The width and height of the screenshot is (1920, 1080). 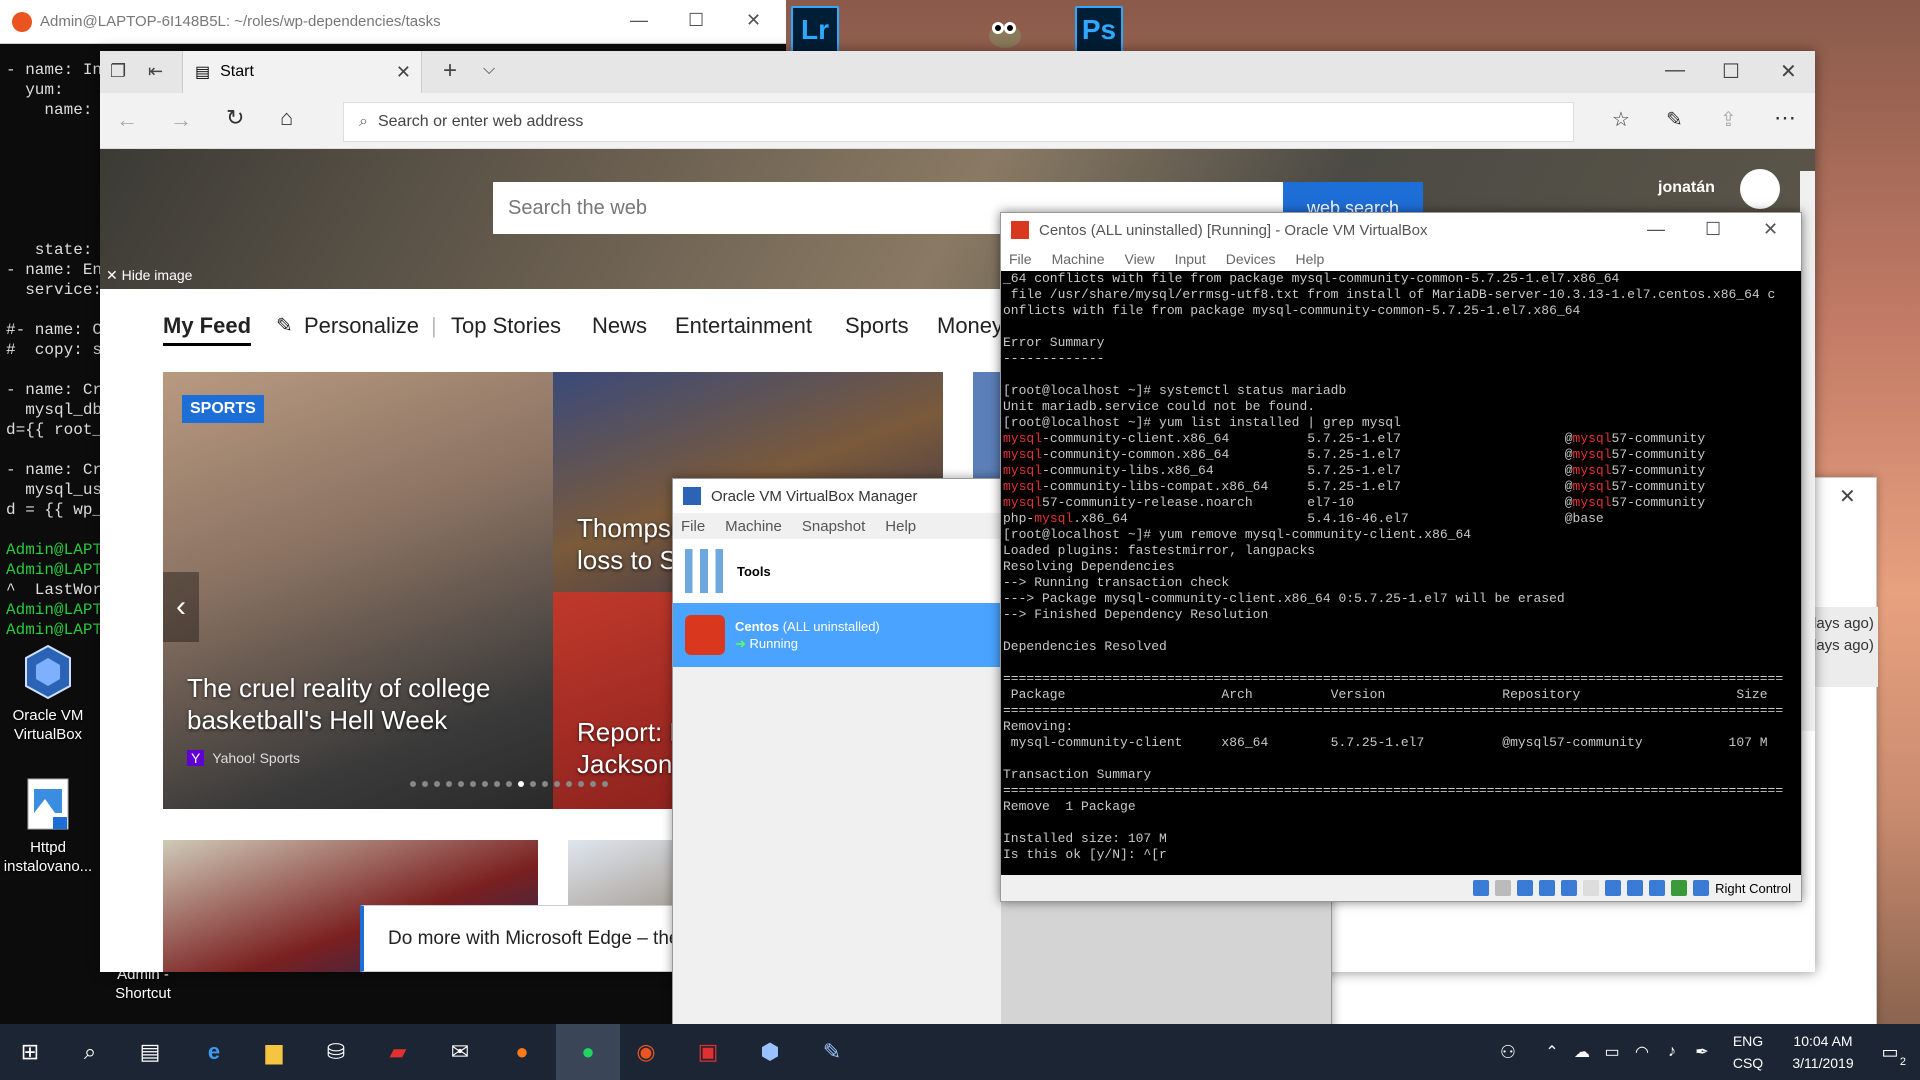 I want to click on share-icon: ⇪, so click(x=1728, y=119).